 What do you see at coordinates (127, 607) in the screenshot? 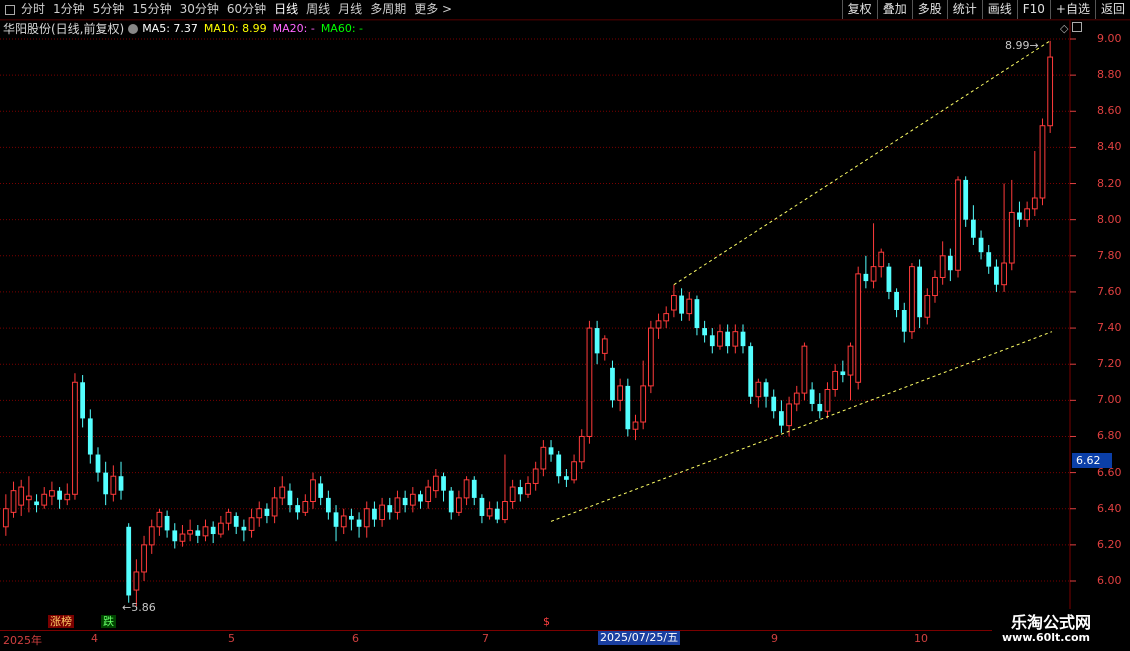
I see `arrow-left-icon: ←` at bounding box center [127, 607].